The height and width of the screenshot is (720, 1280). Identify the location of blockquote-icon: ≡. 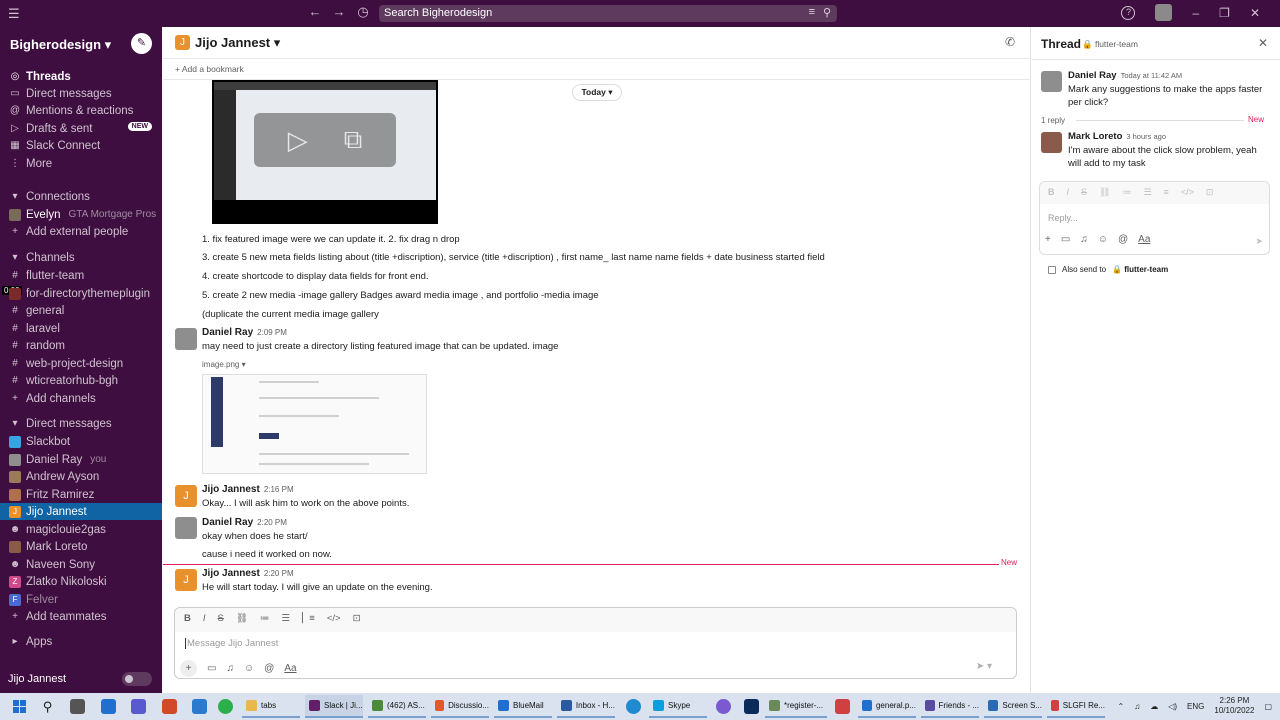
(1166, 193).